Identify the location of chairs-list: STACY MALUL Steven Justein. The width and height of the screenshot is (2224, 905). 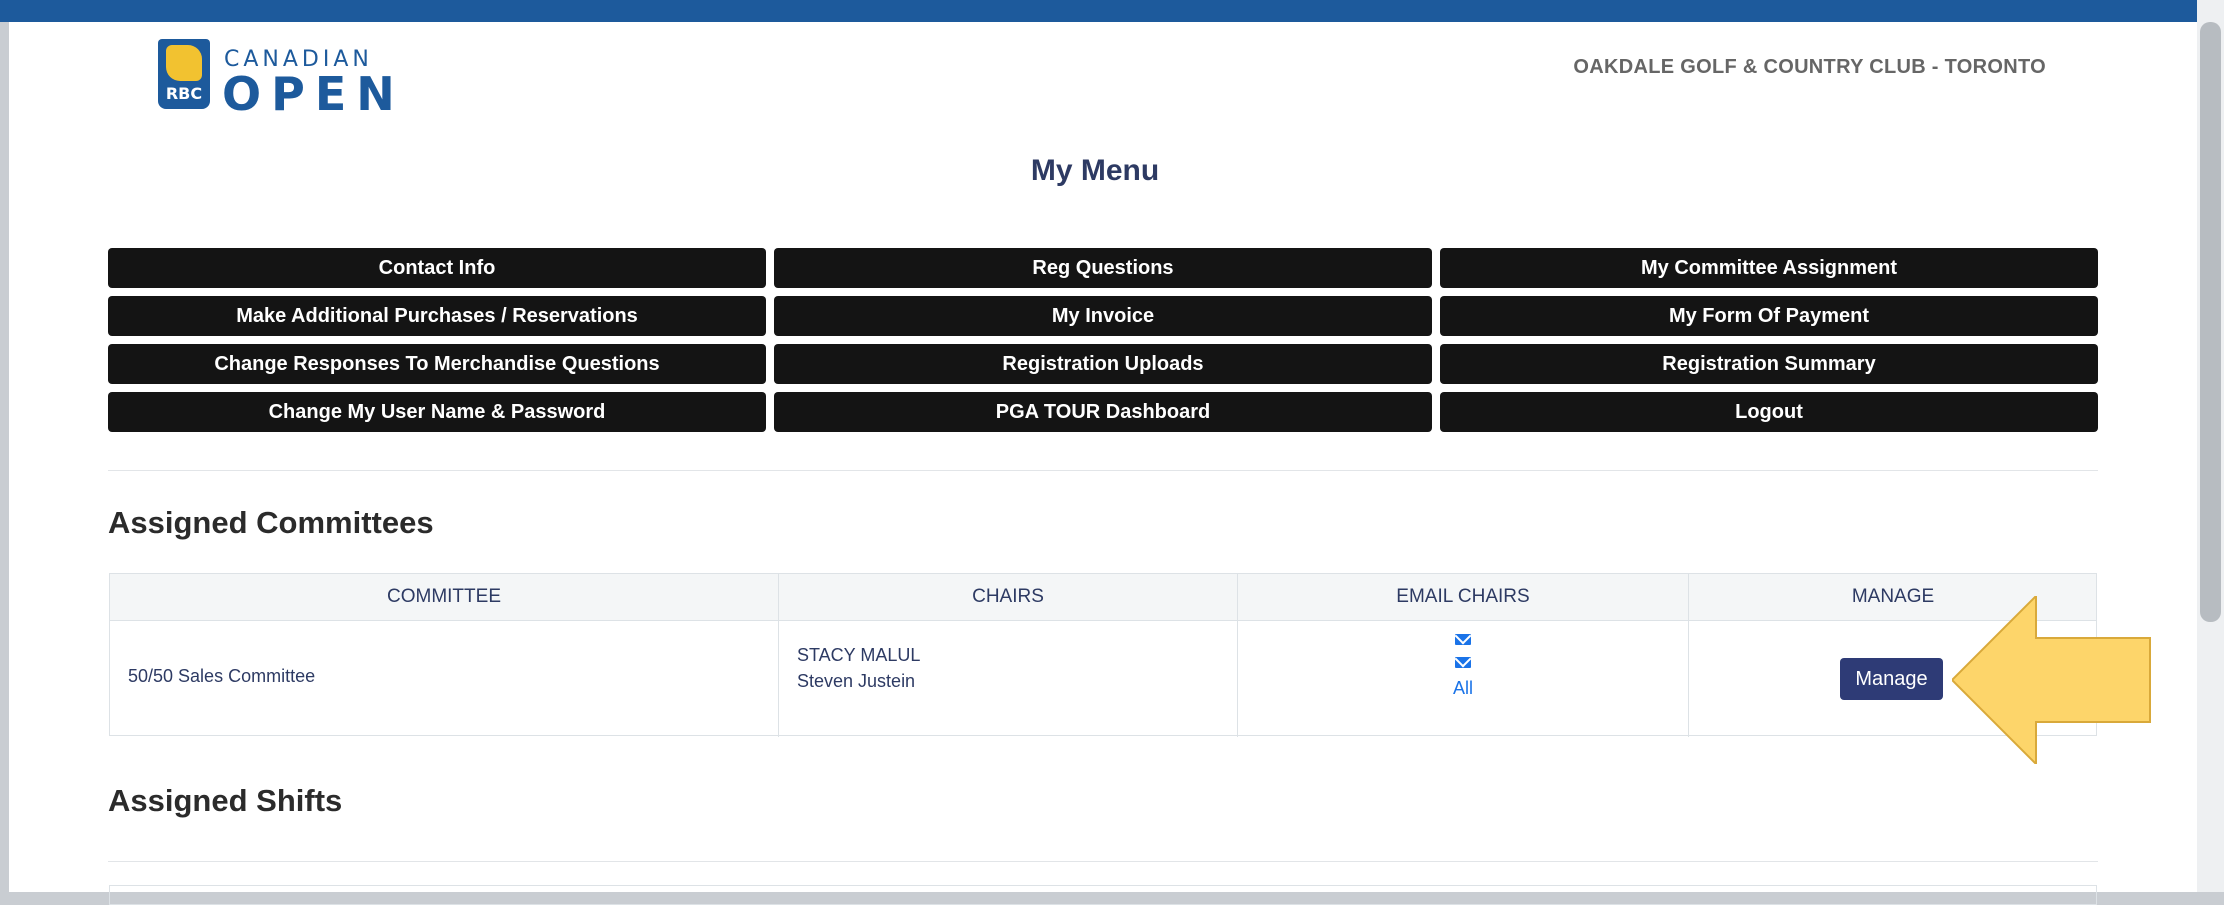
(858, 668).